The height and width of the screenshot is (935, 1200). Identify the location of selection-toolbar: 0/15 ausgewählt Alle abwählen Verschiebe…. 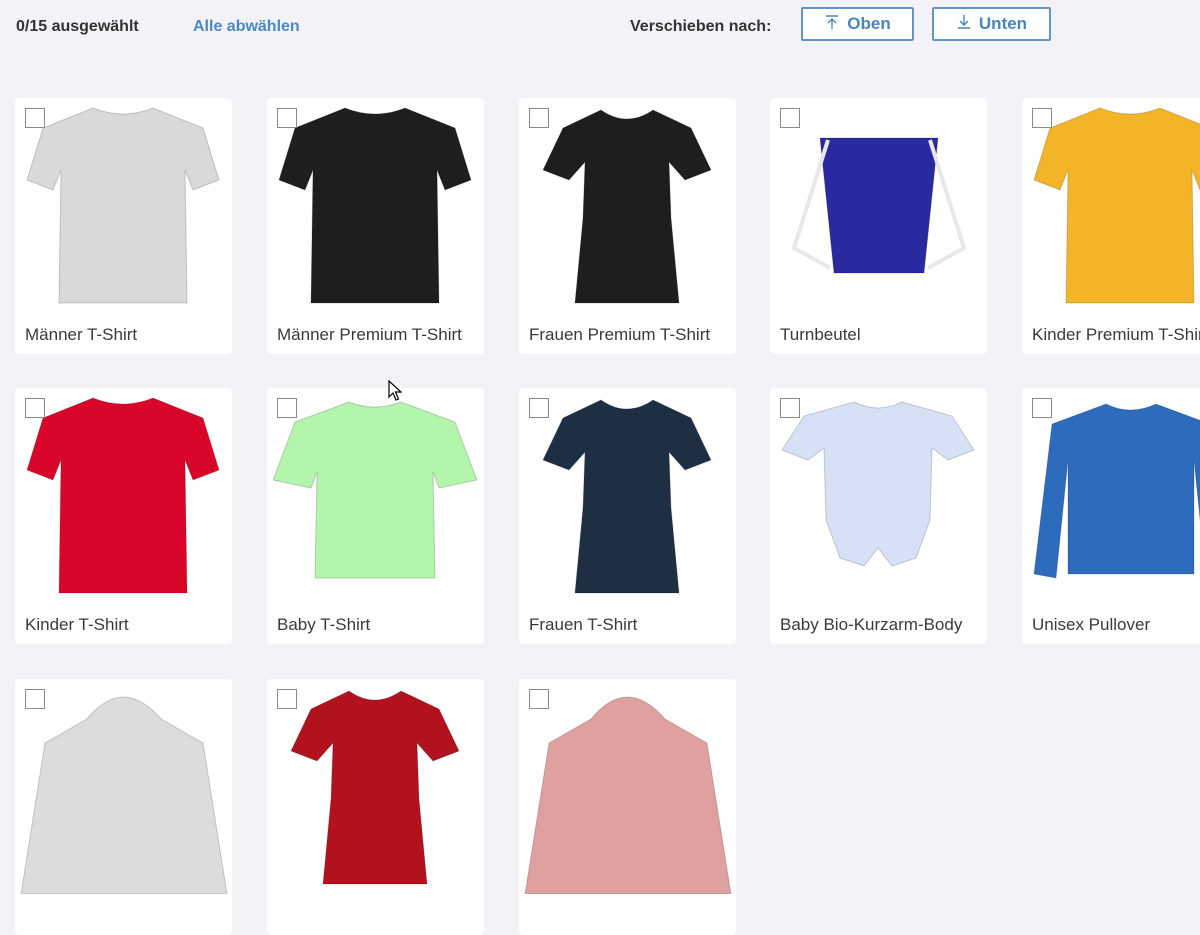
(600, 28).